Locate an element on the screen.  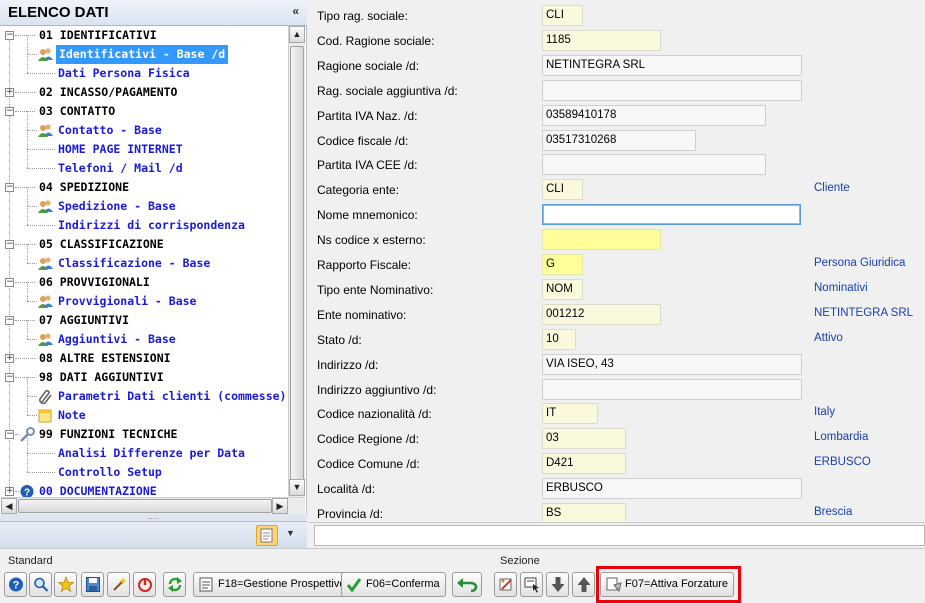
tree-vertical-scrollbar: ▲ ▼ is located at coordinates (296, 261).